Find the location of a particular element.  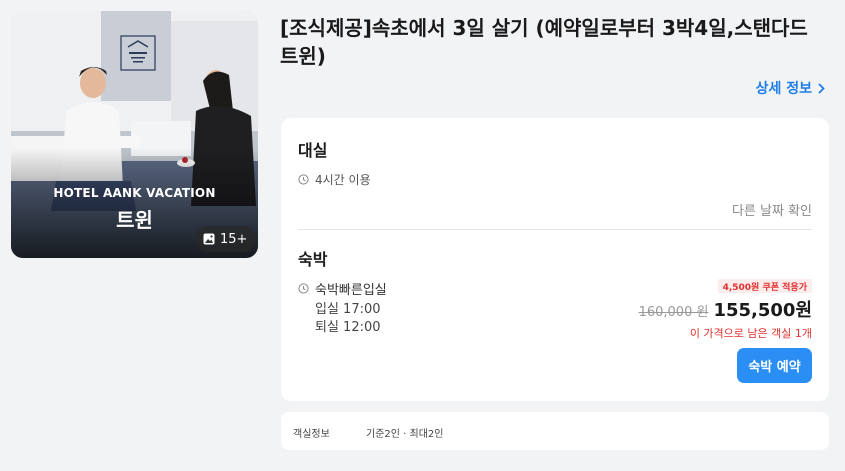

hotel-logo-icon is located at coordinates (138, 53).